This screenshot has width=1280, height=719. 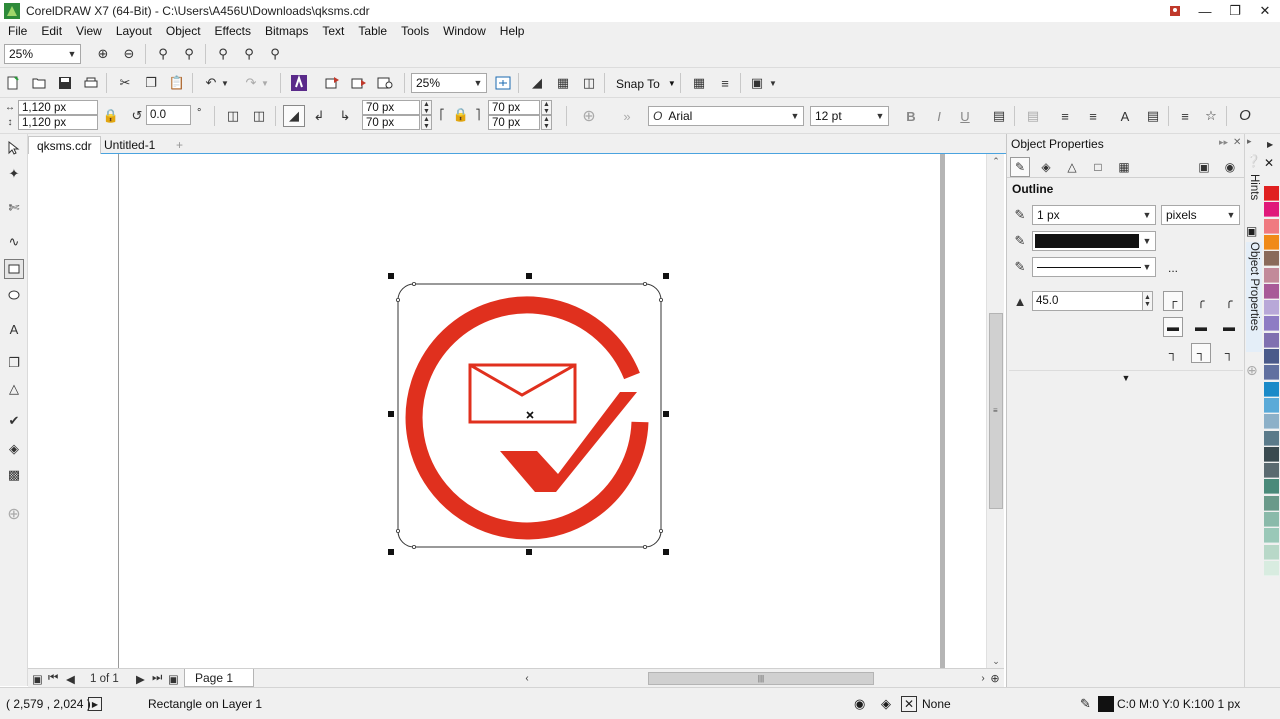 What do you see at coordinates (527, 678) in the screenshot?
I see `scroll-left-icon: ‹` at bounding box center [527, 678].